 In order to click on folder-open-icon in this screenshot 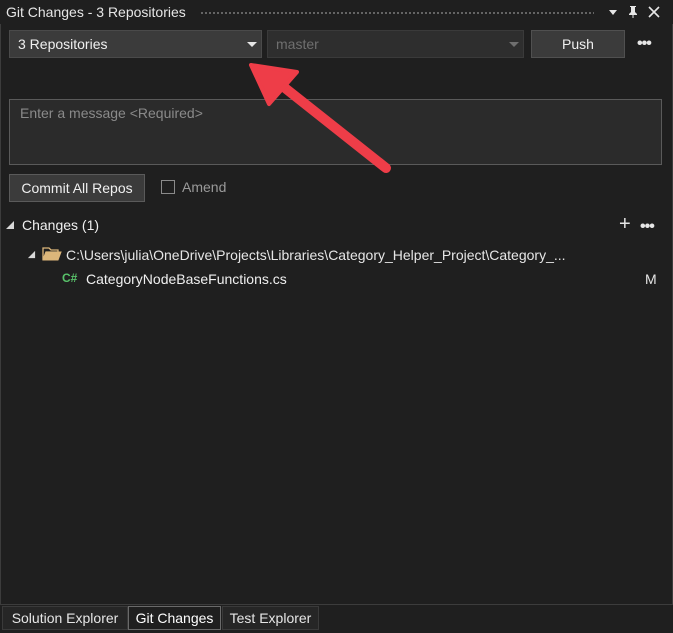, I will do `click(52, 254)`.